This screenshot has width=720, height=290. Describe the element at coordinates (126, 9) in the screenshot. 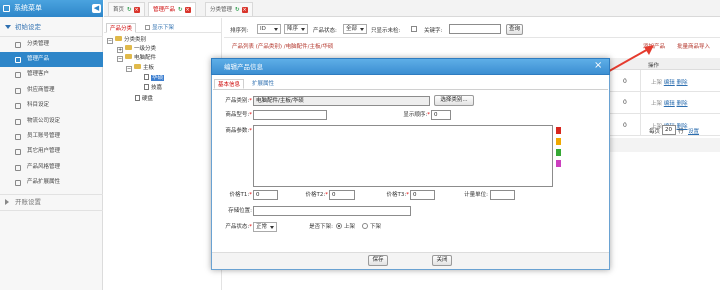

I see `tab-home: 首页 ↻ ×` at that location.